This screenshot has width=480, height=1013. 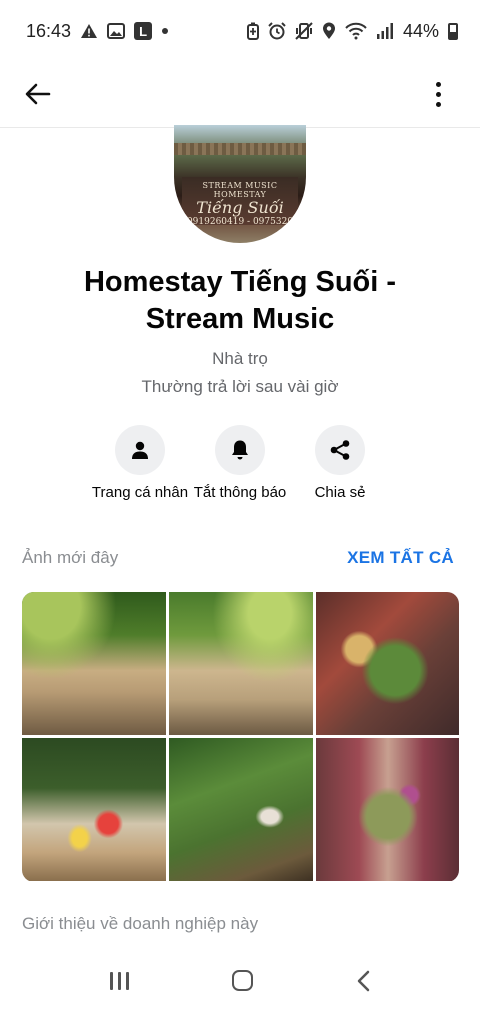 I want to click on back-button, so click(x=38, y=94).